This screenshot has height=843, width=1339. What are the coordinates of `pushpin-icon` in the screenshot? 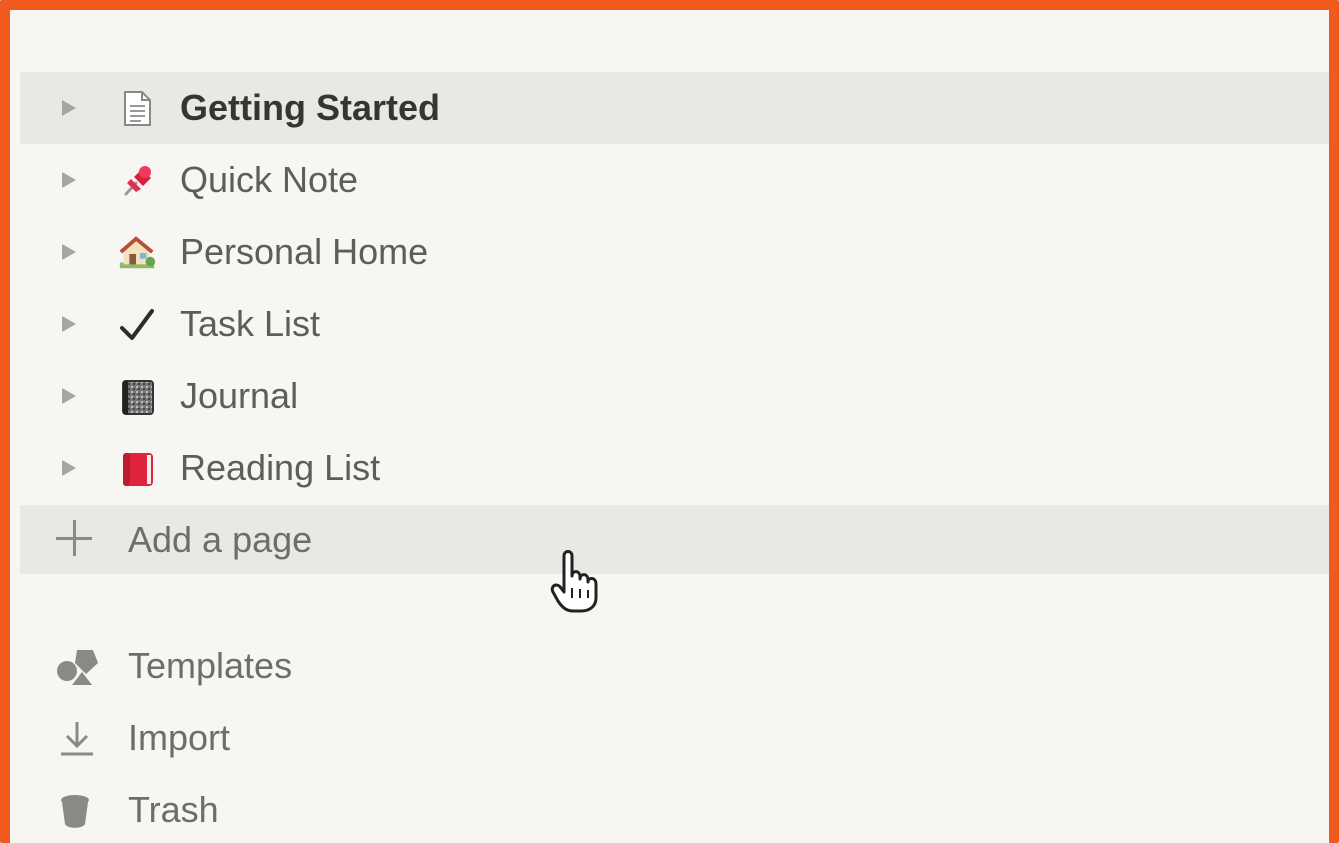 It's located at (137, 181).